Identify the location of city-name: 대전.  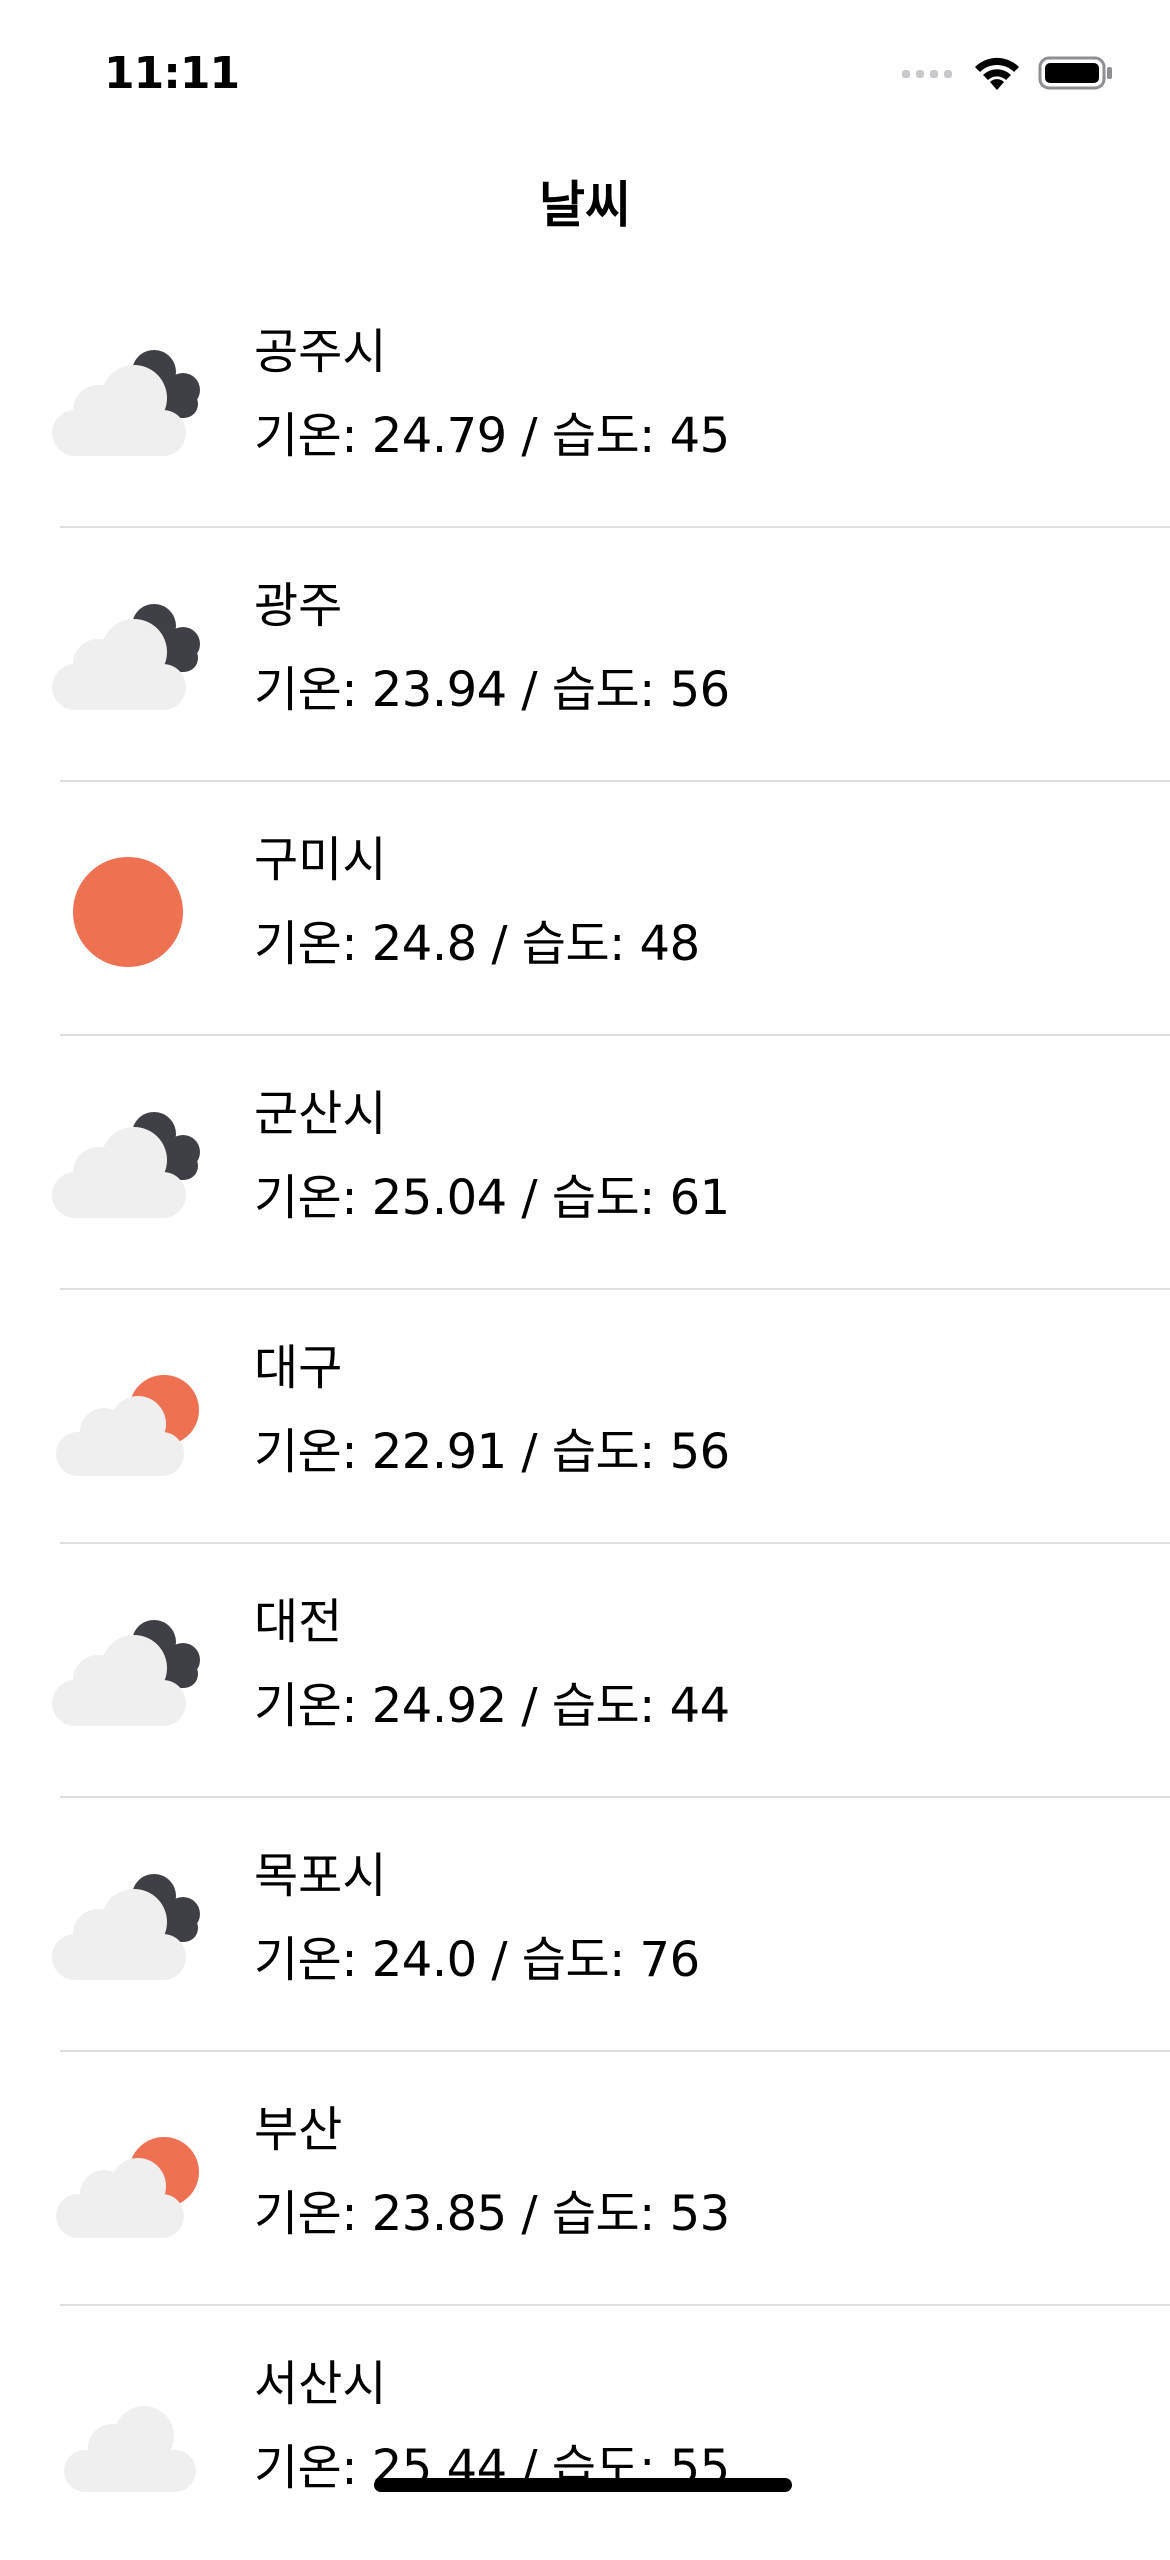
(298, 1622).